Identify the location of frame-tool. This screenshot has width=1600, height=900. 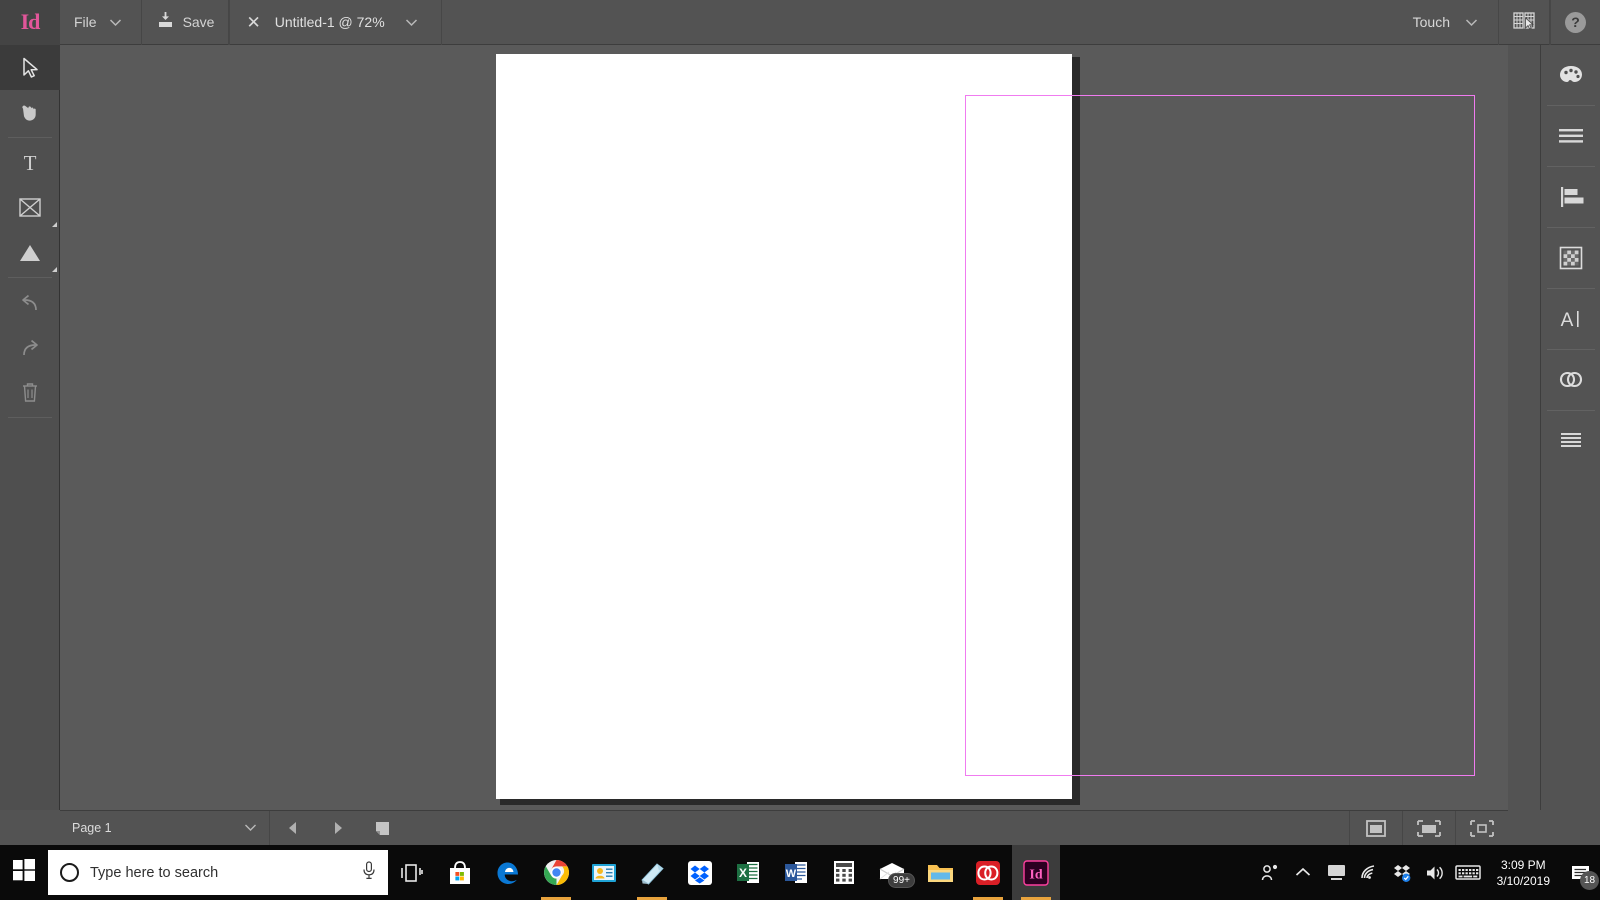
(30, 207).